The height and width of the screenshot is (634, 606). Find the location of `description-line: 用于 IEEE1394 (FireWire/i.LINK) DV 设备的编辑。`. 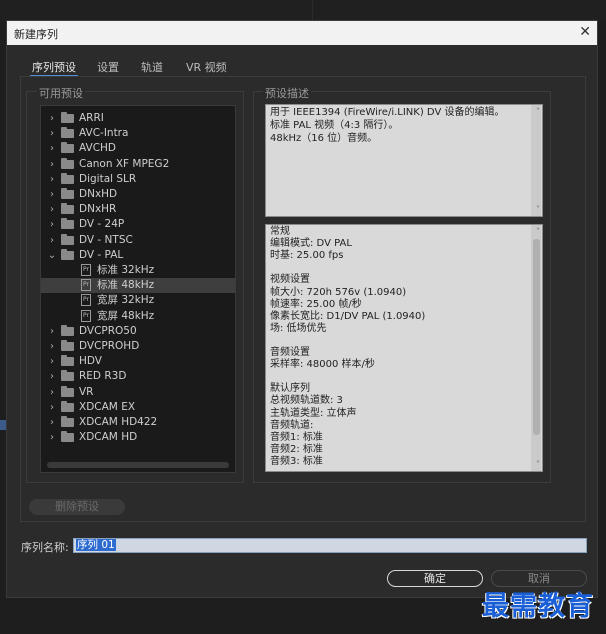

description-line: 用于 IEEE1394 (FireWire/i.LINK) DV 设备的编辑。 is located at coordinates (387, 112).